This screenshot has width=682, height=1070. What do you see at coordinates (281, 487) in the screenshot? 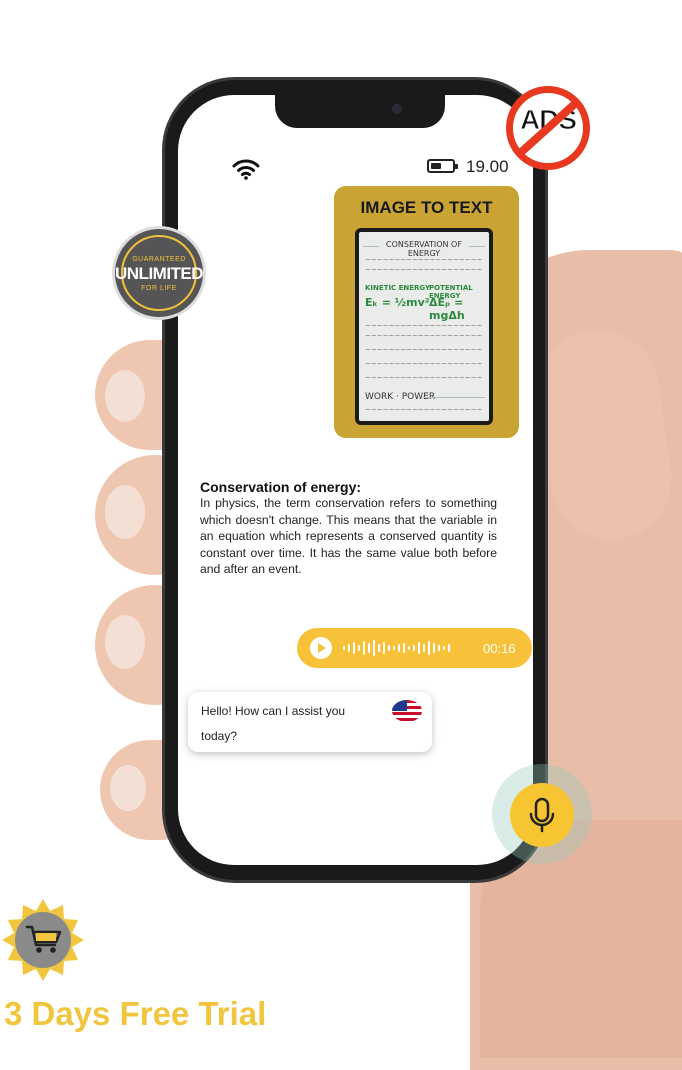
I see `content-title: Conservation of energy:` at bounding box center [281, 487].